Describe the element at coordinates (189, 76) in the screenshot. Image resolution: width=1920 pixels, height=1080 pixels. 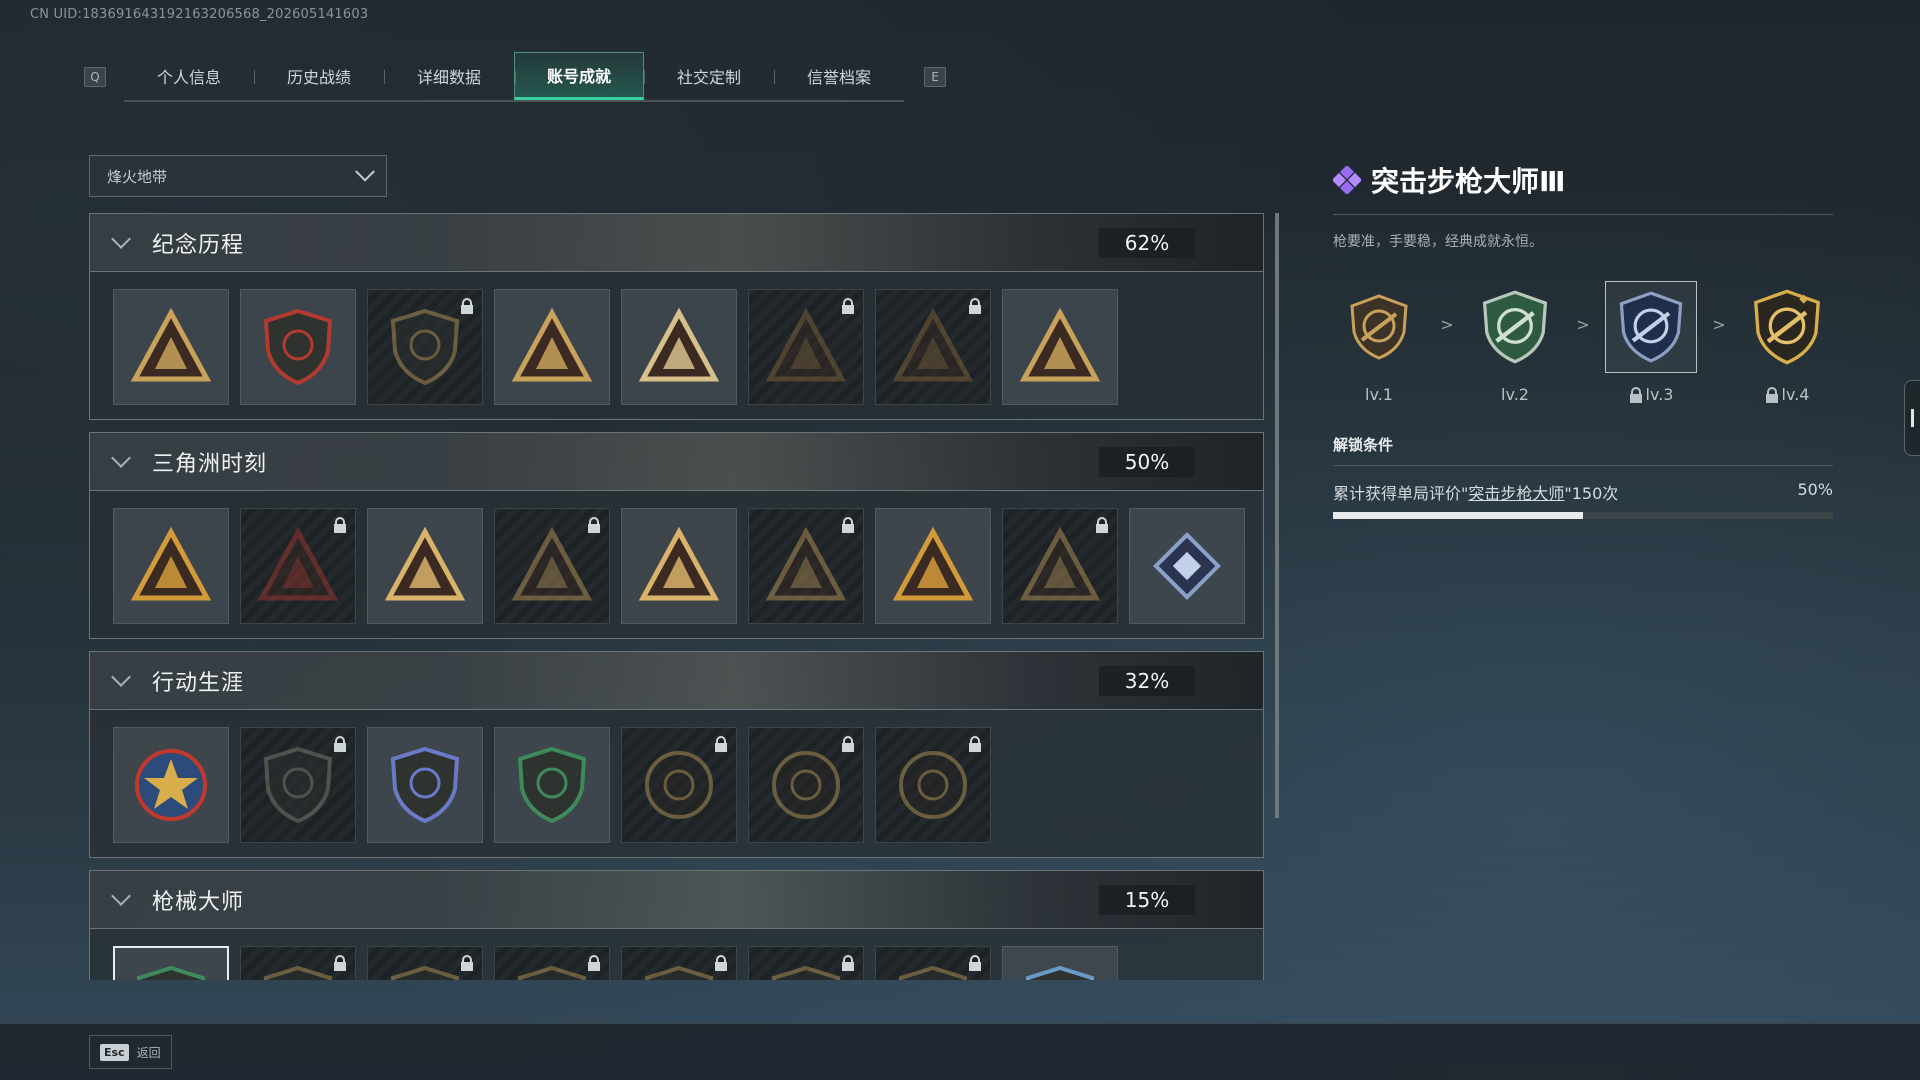
I see `tab-personal-info: 个人信息` at that location.